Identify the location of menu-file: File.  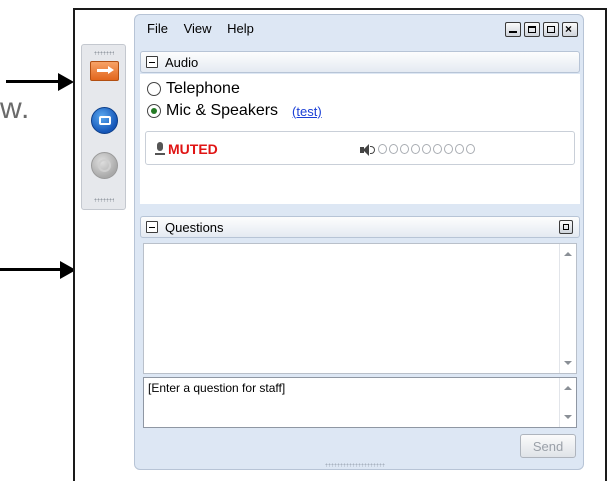
(157, 28).